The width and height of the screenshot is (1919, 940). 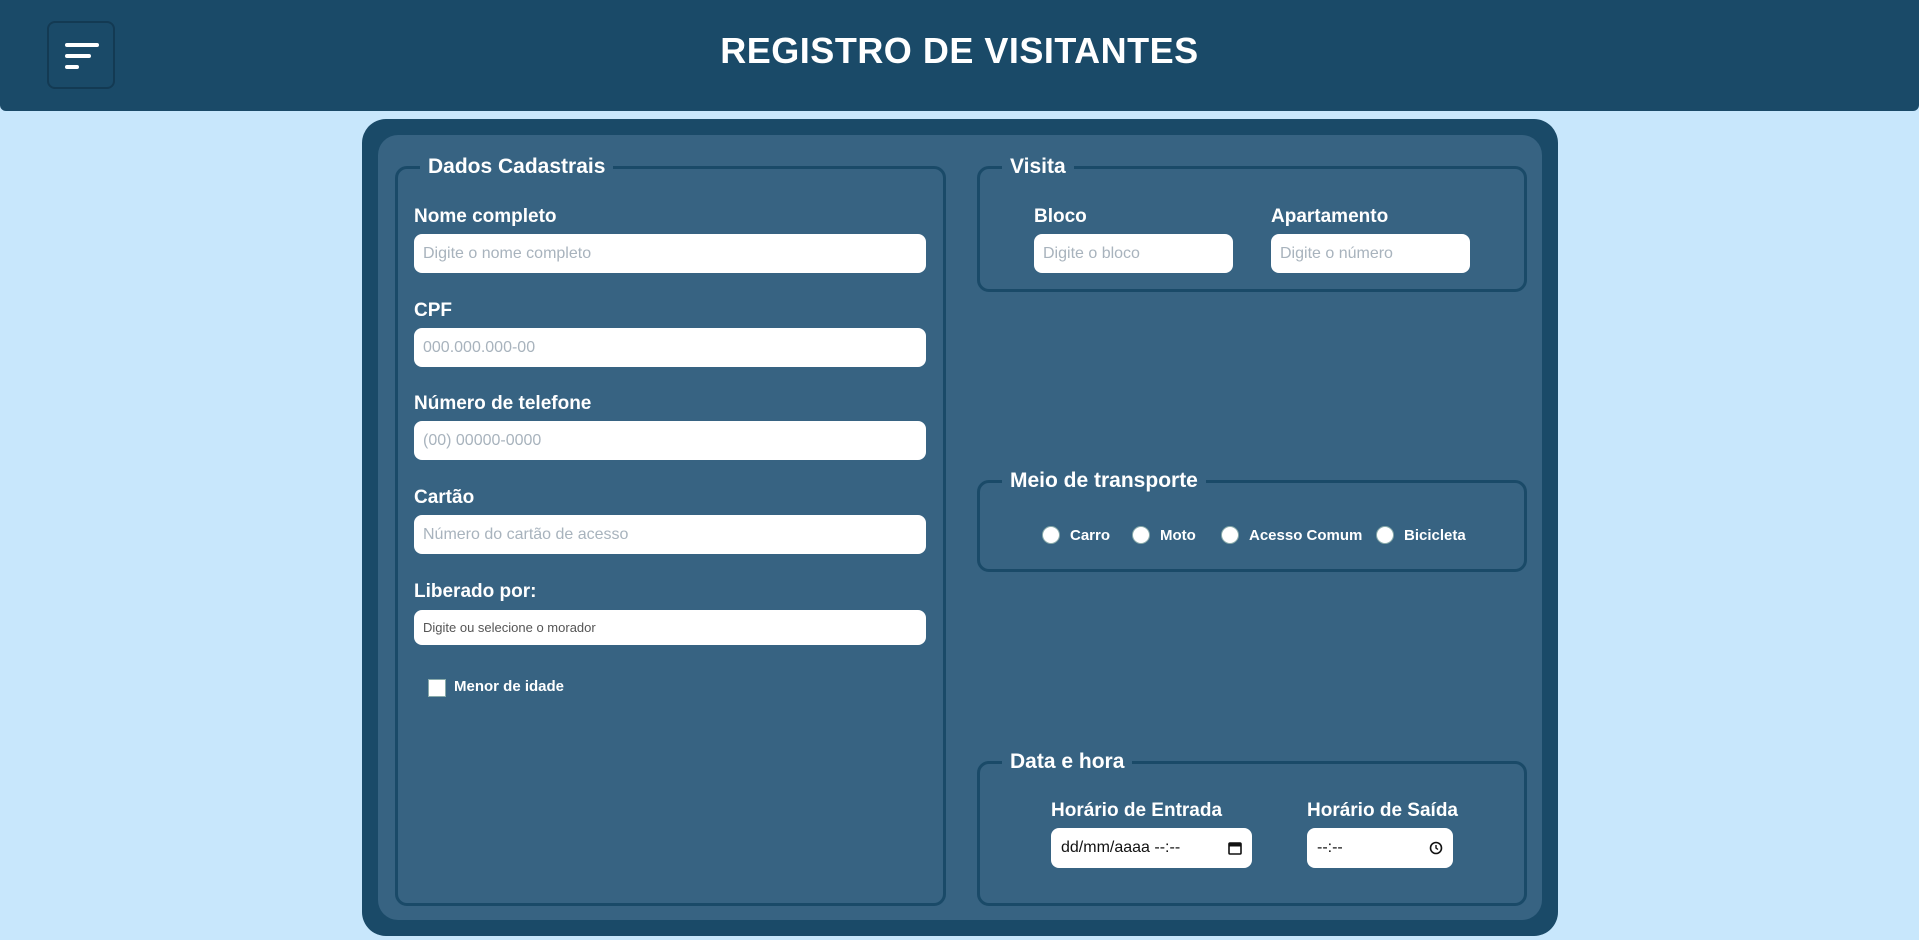 I want to click on radio-option-bicicleta: Bicicleta, so click(x=1421, y=535).